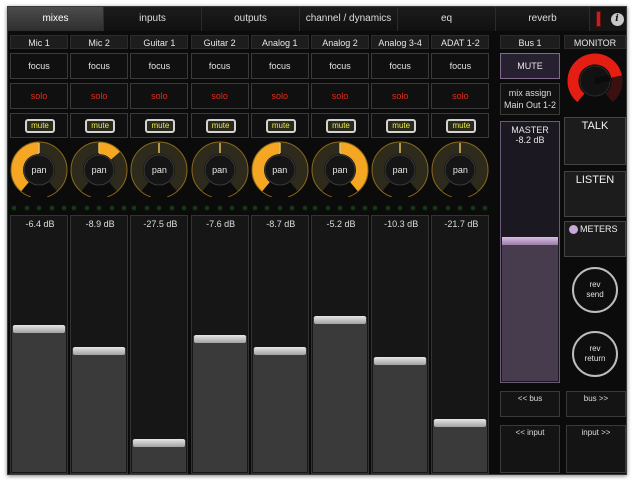  Describe the element at coordinates (100, 224) in the screenshot. I see `fader-db-readout: -8.9 dB` at that location.